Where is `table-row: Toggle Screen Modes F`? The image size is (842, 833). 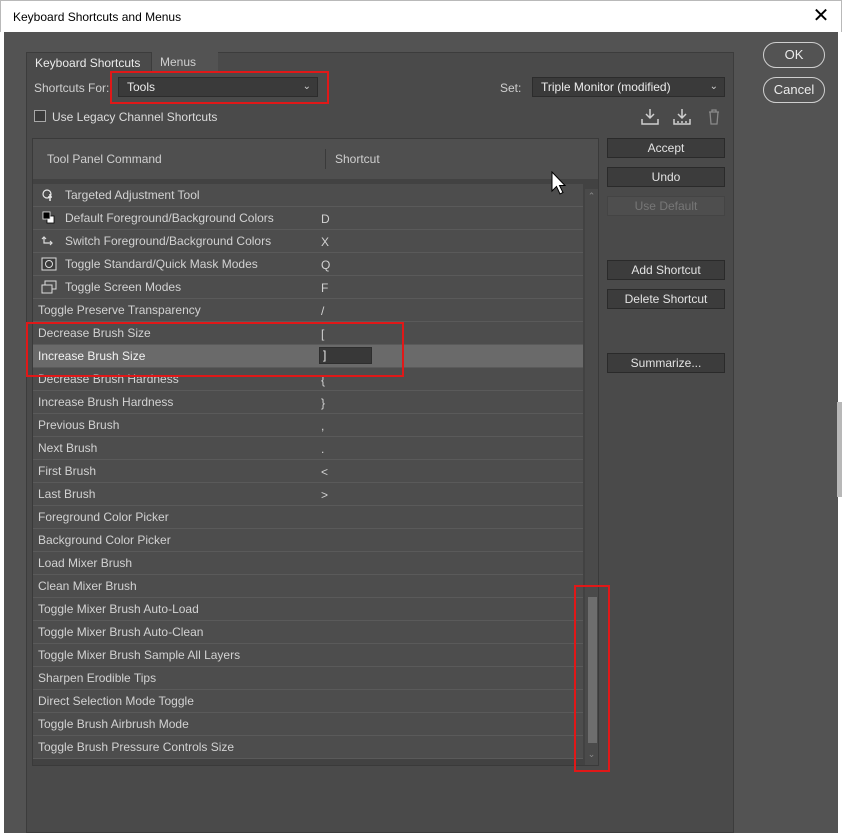 table-row: Toggle Screen Modes F is located at coordinates (308, 287).